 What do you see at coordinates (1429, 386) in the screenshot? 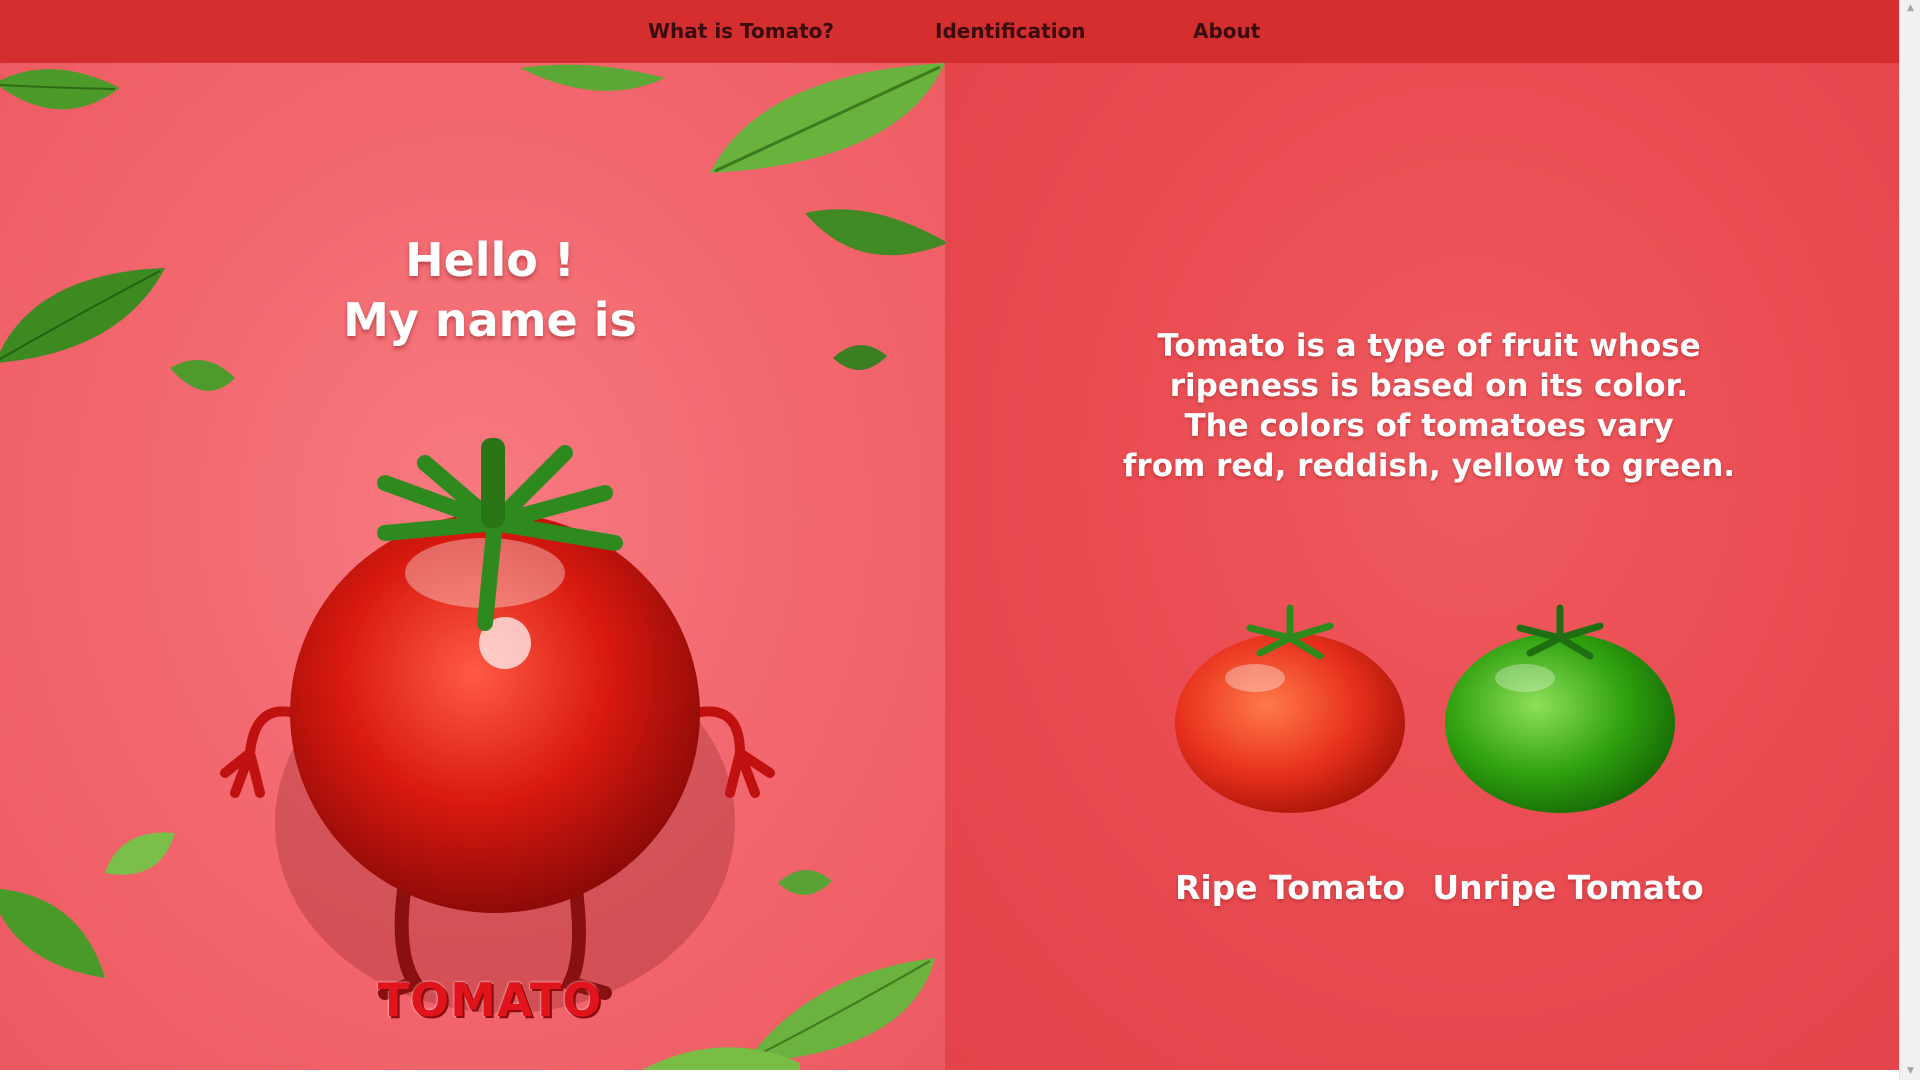
I see `description-line: ripeness is based on its color.` at bounding box center [1429, 386].